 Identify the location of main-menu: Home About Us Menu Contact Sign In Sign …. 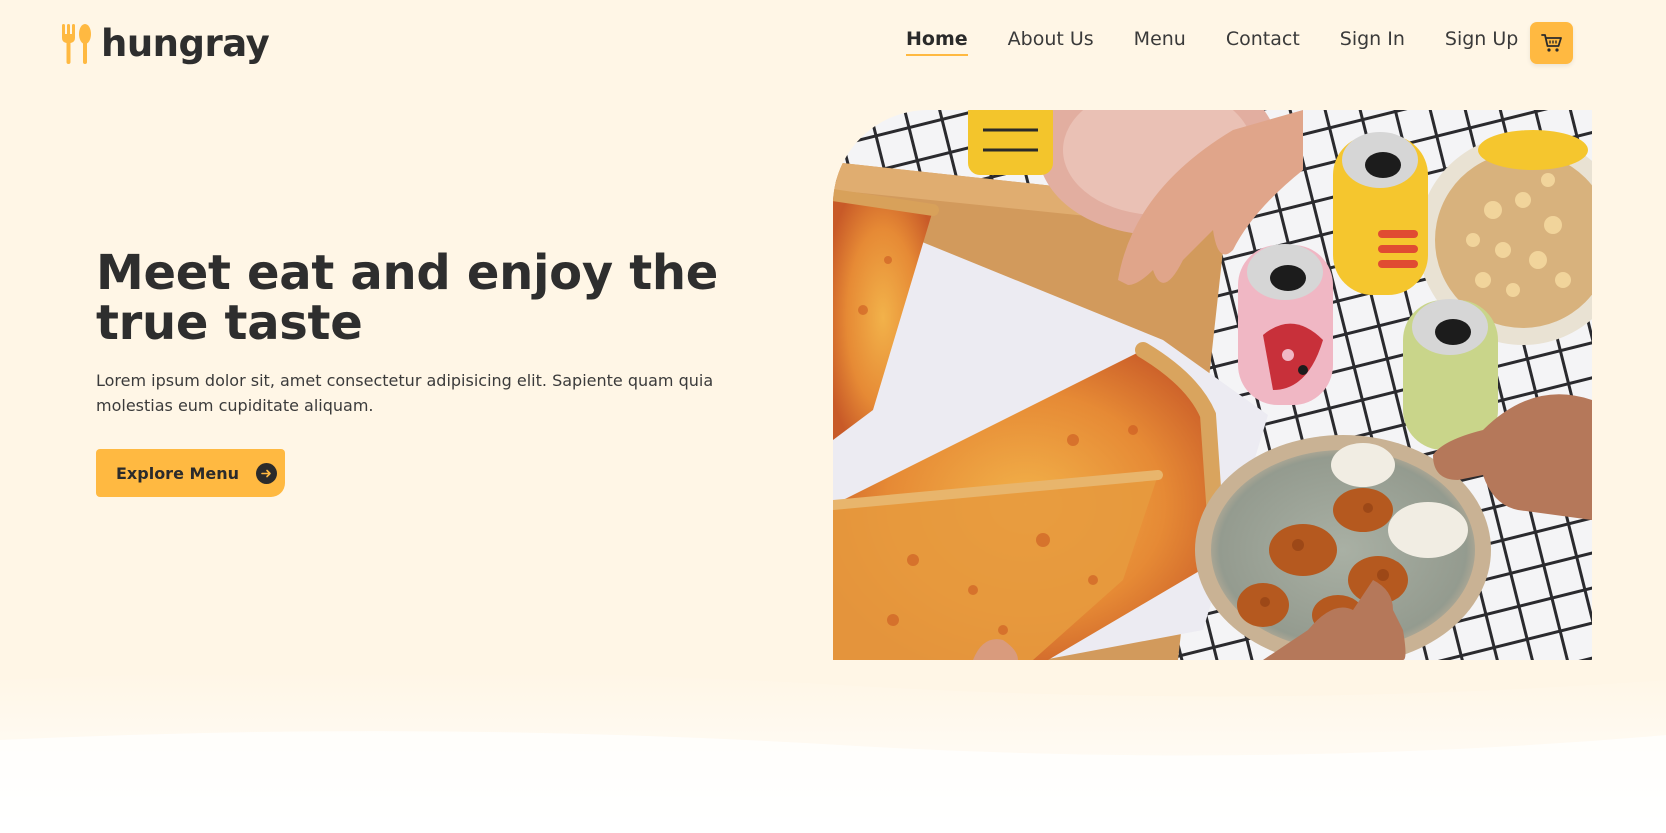
(1232, 42).